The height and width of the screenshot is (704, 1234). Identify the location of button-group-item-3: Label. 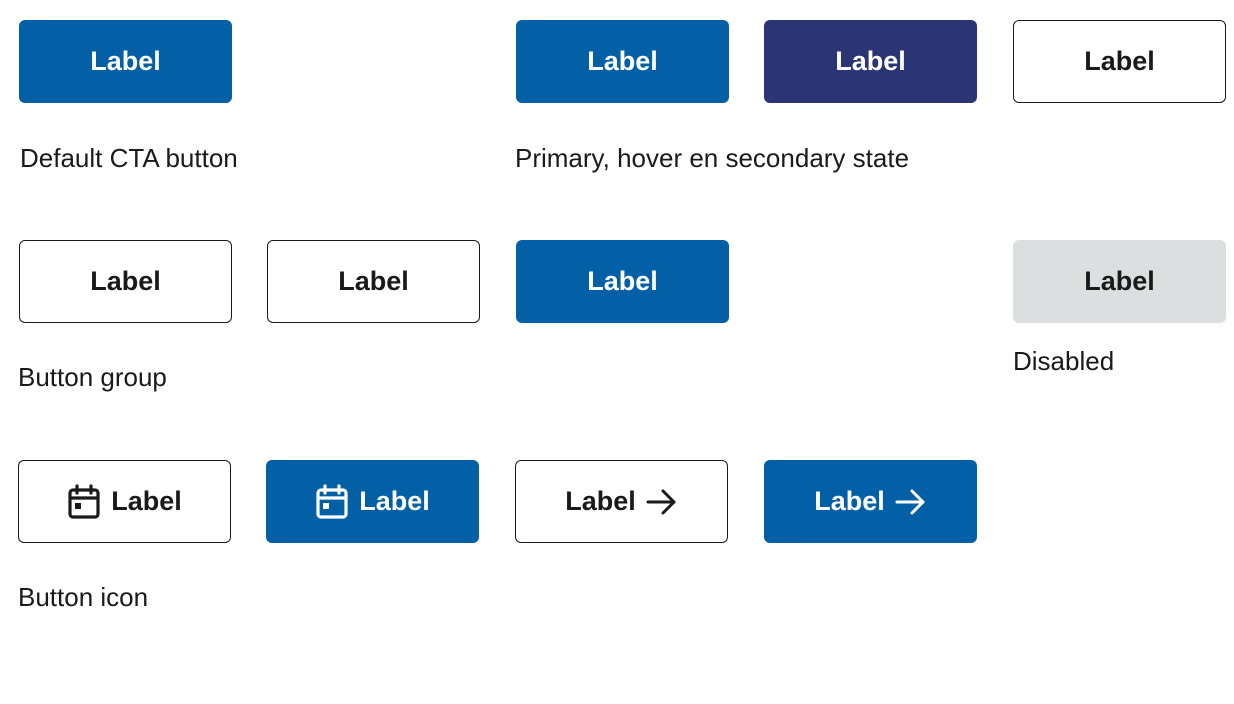
(622, 281).